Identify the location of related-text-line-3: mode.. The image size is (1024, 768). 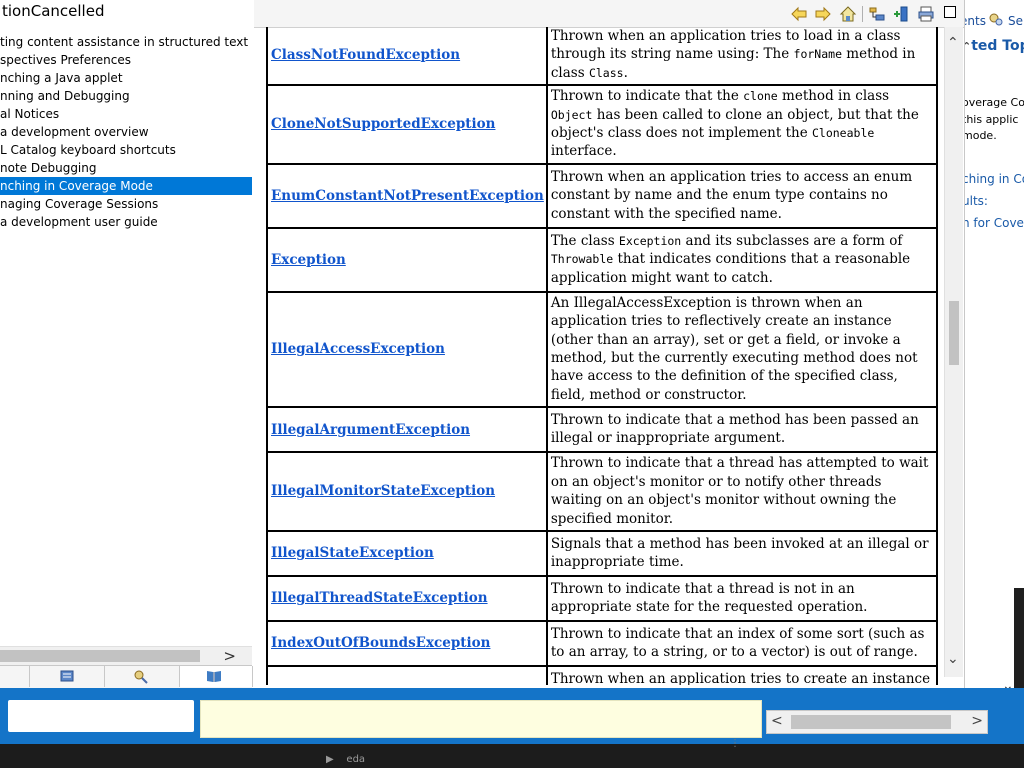
(979, 135).